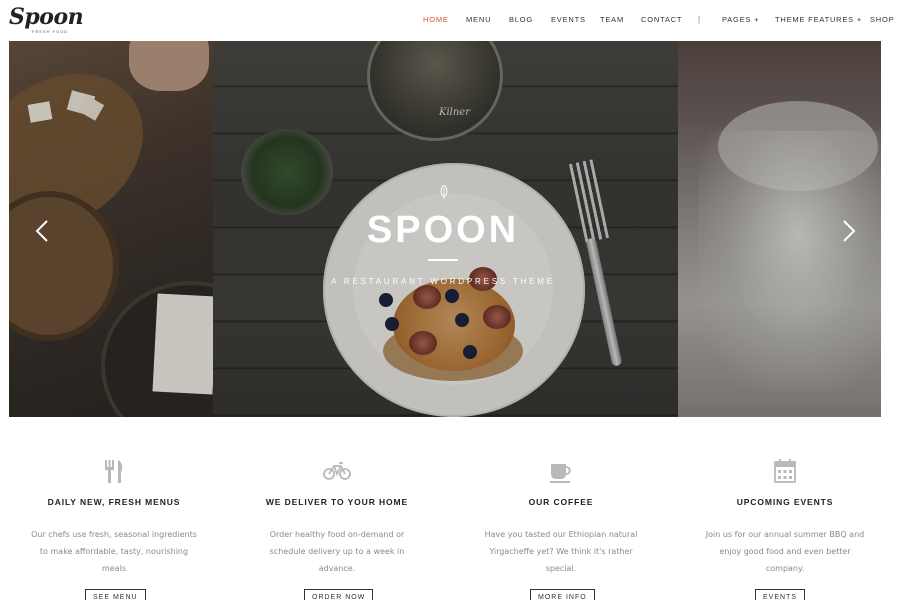 This screenshot has width=900, height=600. Describe the element at coordinates (562, 594) in the screenshot. I see `more-info-button: MORE INFO` at that location.